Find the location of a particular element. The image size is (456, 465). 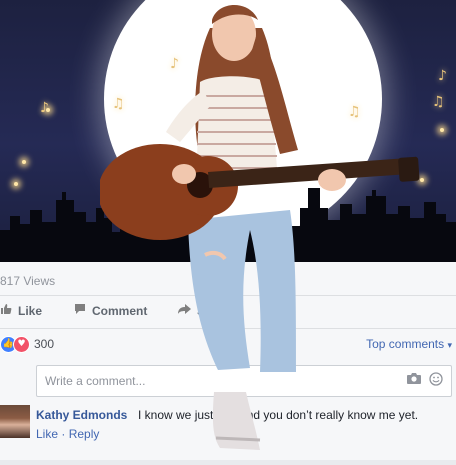

comment-actions: Like · Reply is located at coordinates (67, 434).